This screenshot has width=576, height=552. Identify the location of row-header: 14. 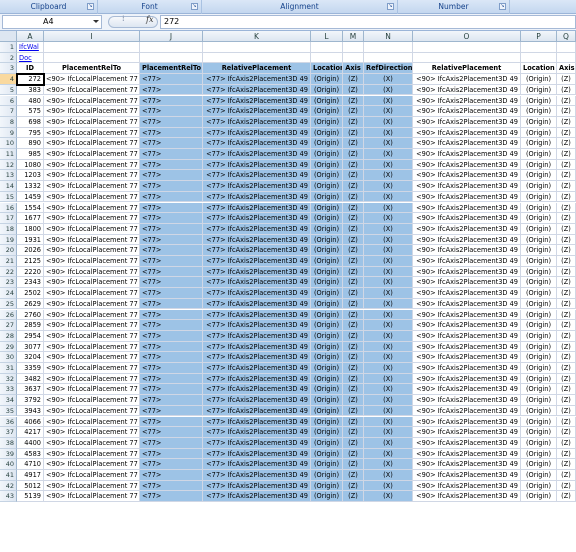
(8, 186).